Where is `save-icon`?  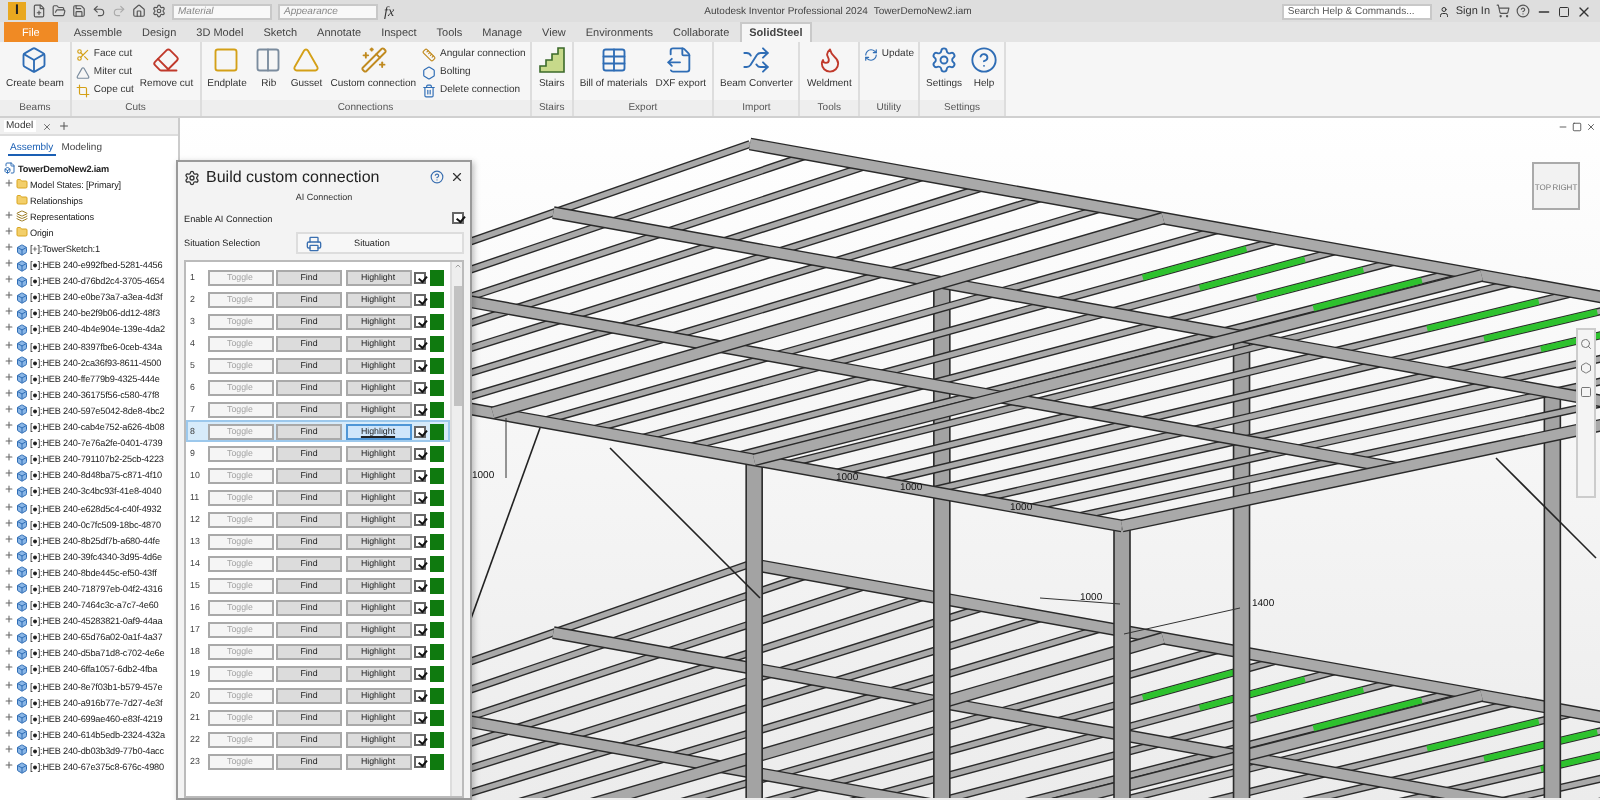 save-icon is located at coordinates (79, 11).